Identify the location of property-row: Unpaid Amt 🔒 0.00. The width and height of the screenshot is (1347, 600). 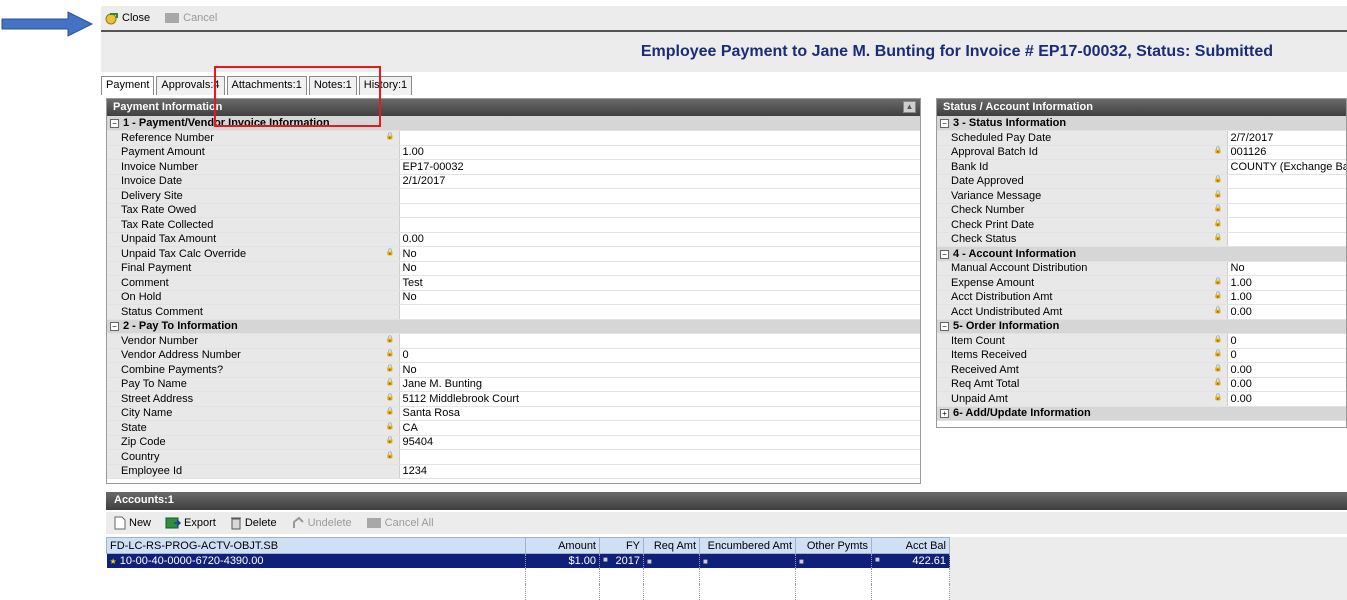
(1141, 399).